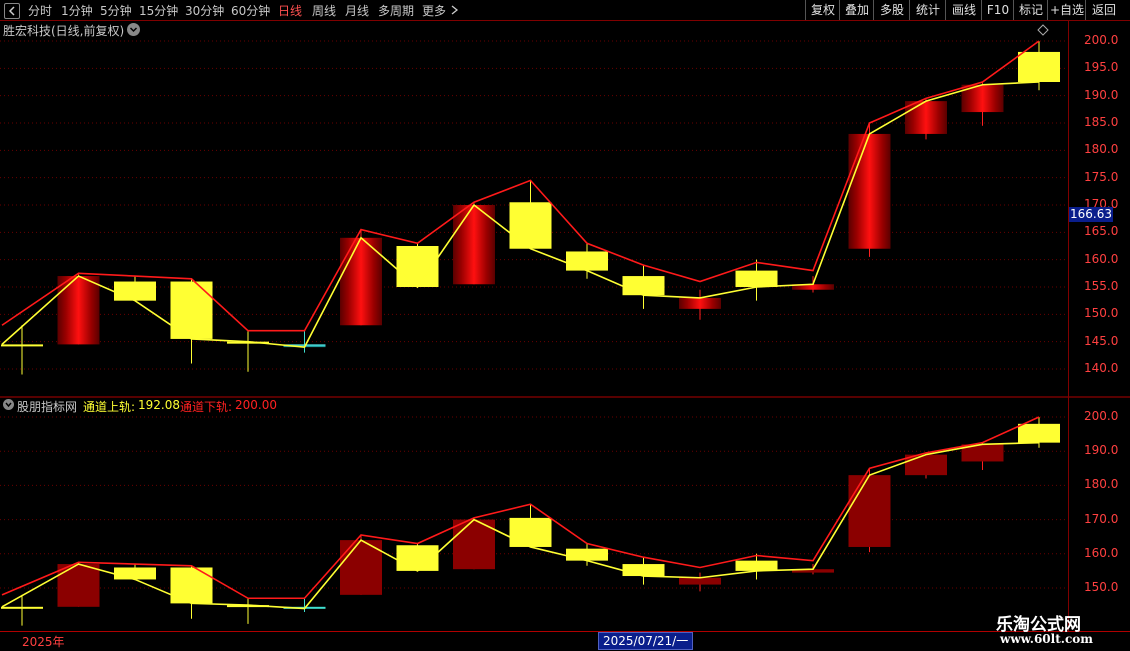  I want to click on period-tab-weekly: 周线, so click(324, 10).